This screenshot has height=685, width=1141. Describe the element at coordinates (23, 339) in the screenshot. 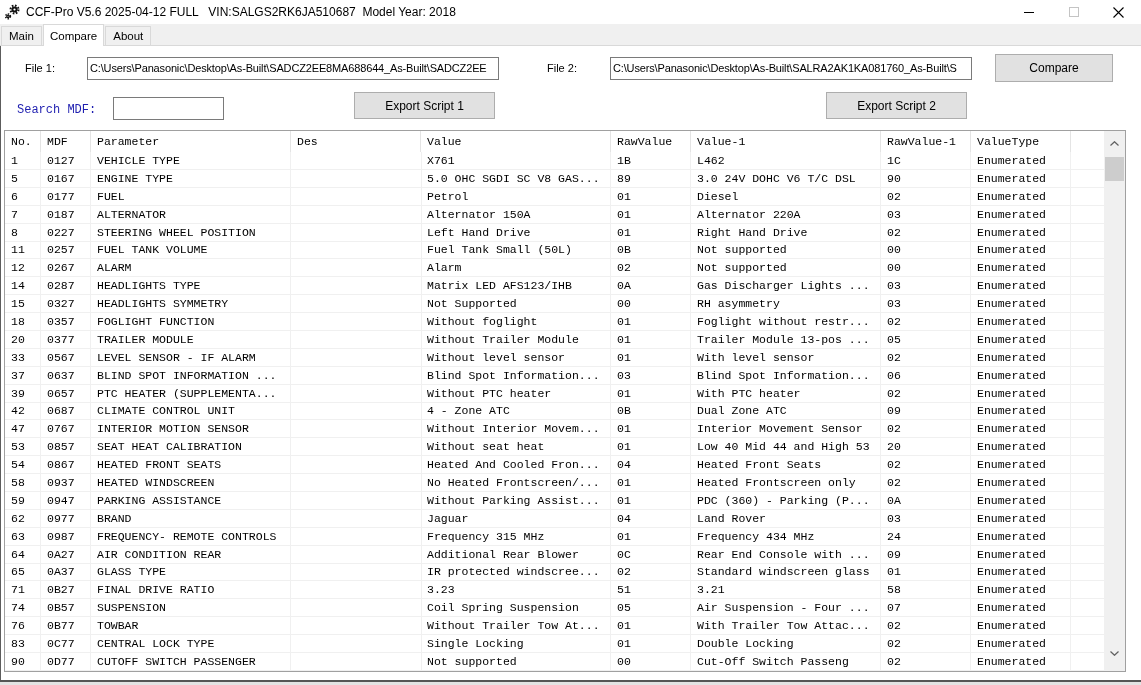

I see `table-cell: 20` at that location.